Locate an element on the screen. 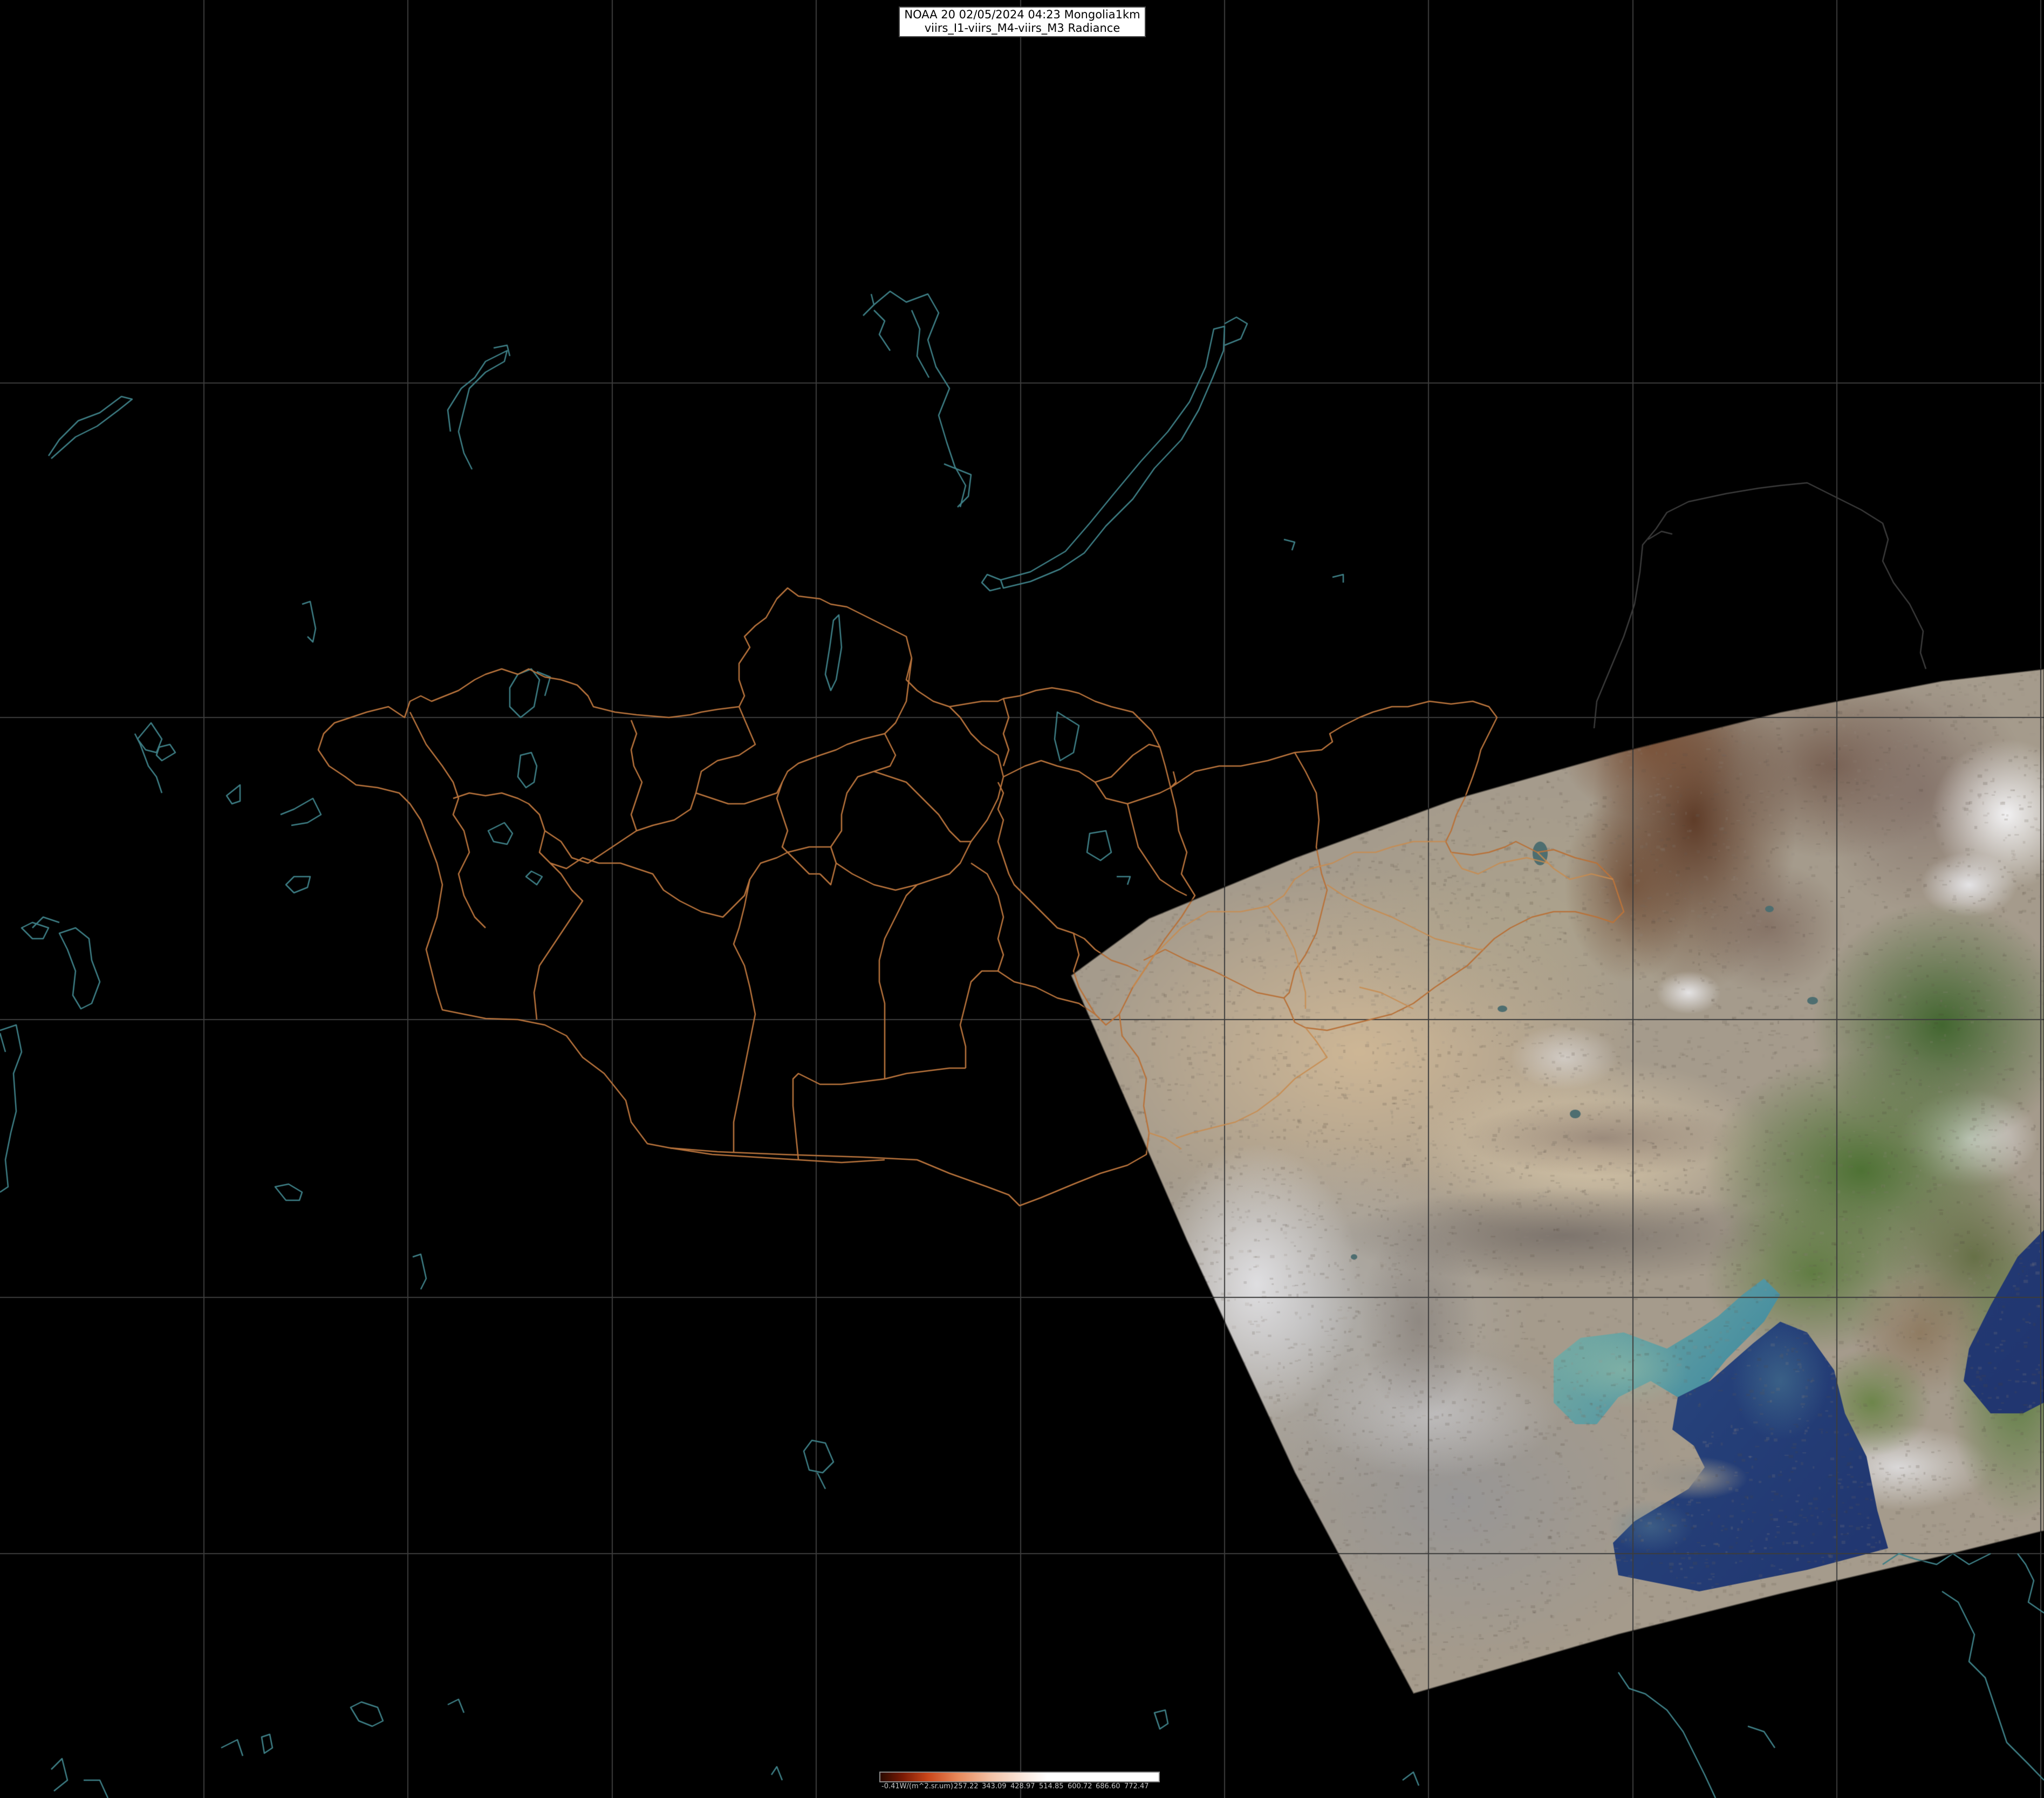 The width and height of the screenshot is (2044, 1798). colorbar-tick-label: 600.72 is located at coordinates (1080, 1786).